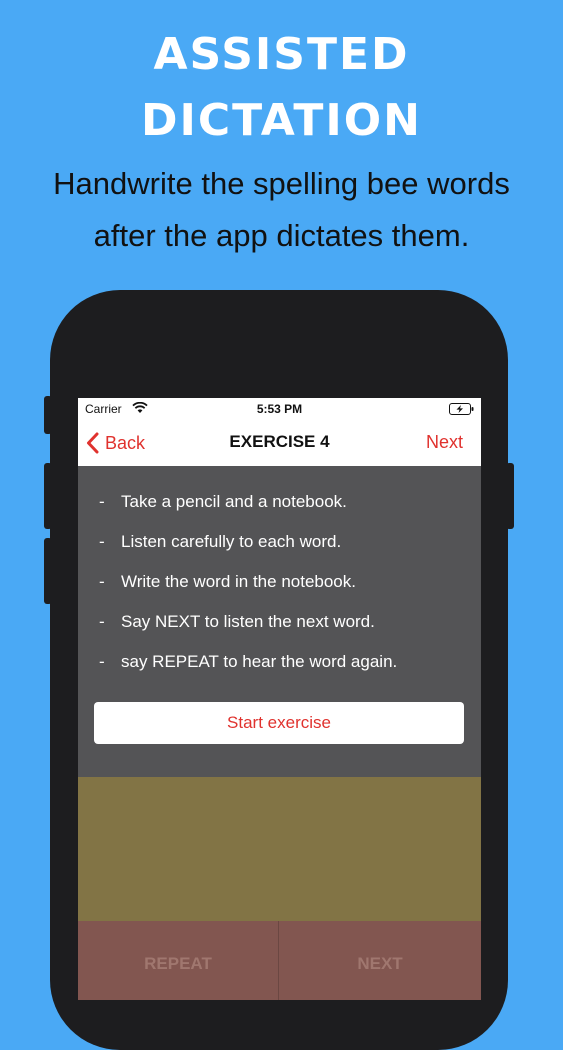 Image resolution: width=563 pixels, height=1050 pixels. Describe the element at coordinates (279, 723) in the screenshot. I see `start-exercise-button: Start exercise` at that location.